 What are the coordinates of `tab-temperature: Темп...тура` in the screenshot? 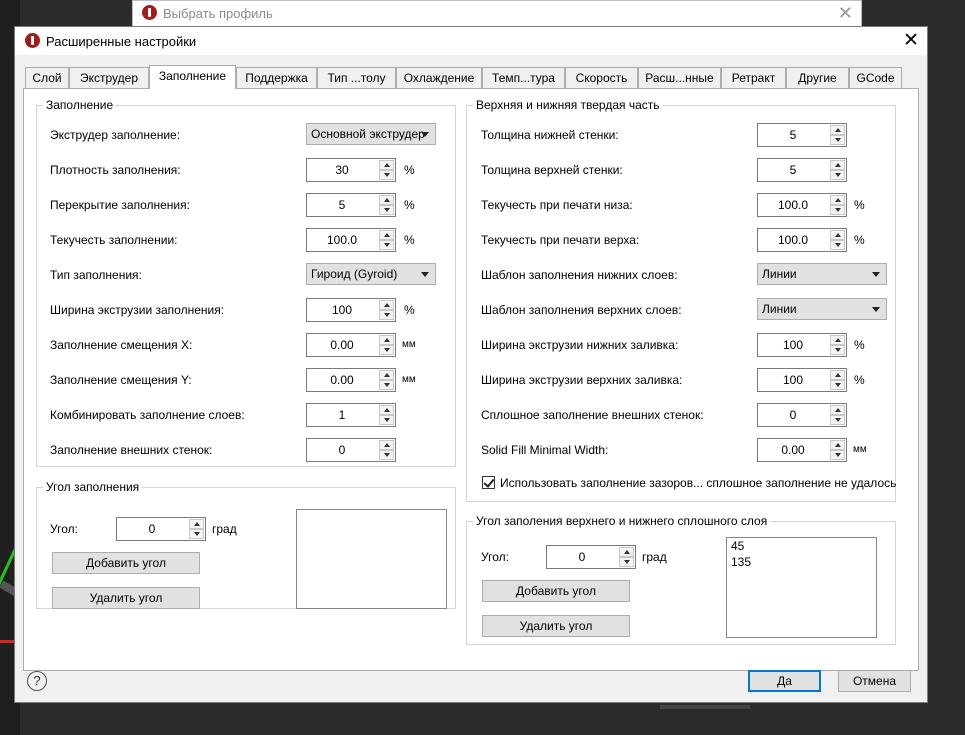 It's located at (523, 77).